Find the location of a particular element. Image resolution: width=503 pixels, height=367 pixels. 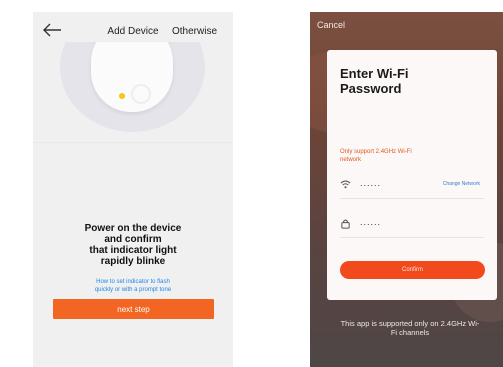

wifi-icon is located at coordinates (345, 184).